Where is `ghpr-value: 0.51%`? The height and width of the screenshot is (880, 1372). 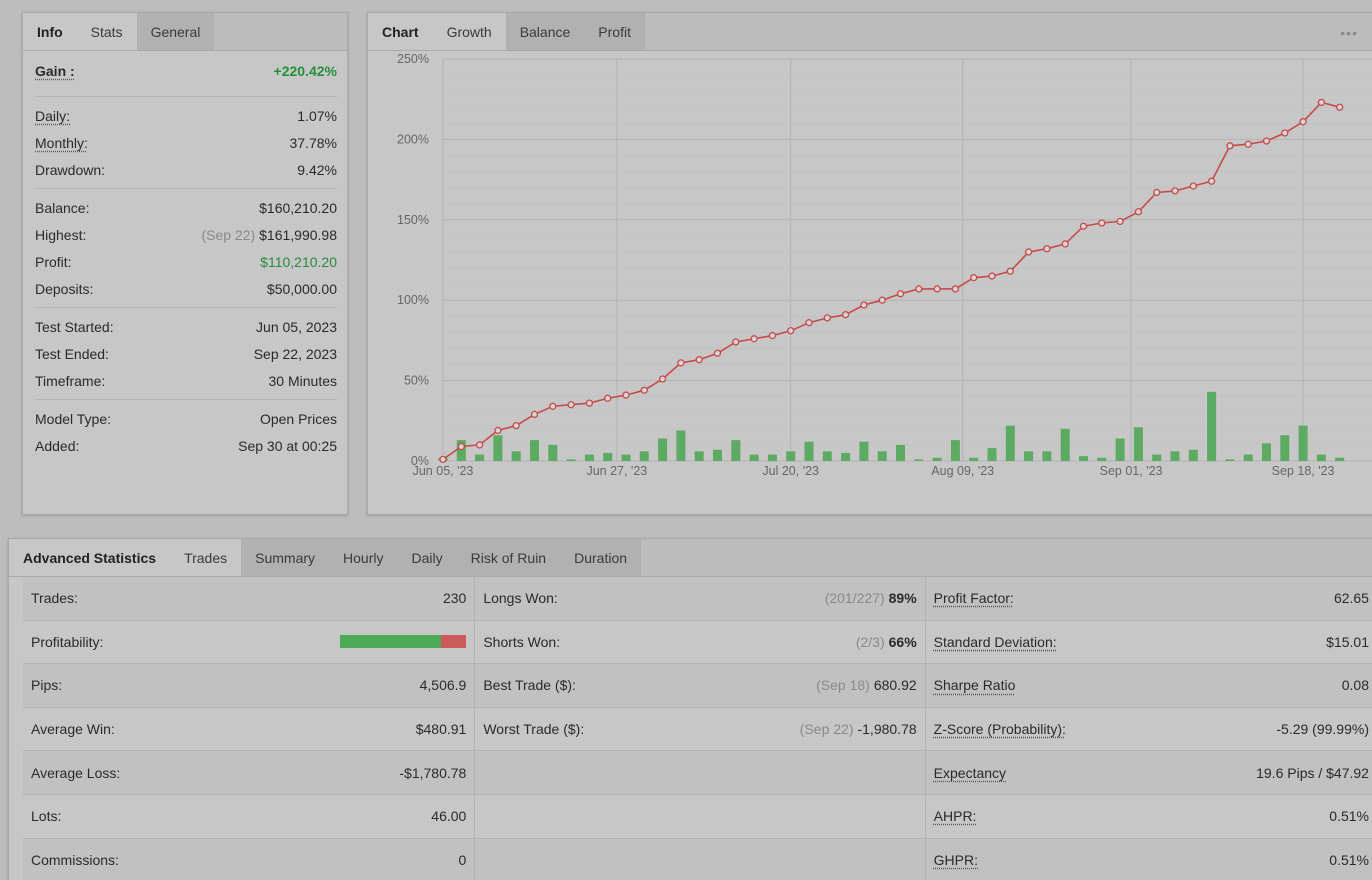
ghpr-value: 0.51% is located at coordinates (1349, 859).